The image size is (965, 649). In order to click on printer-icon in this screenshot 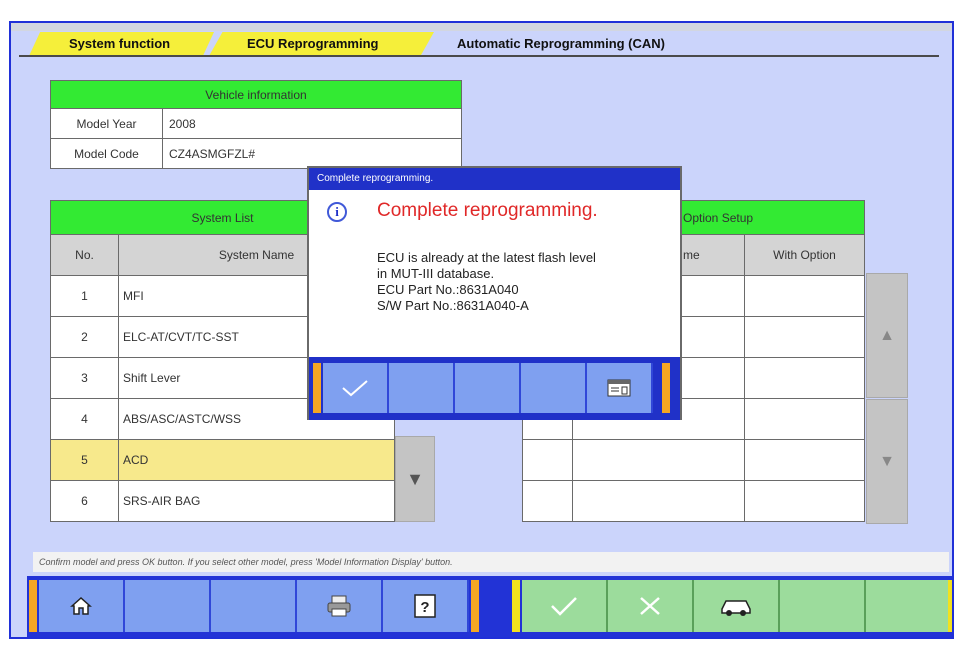, I will do `click(339, 606)`.